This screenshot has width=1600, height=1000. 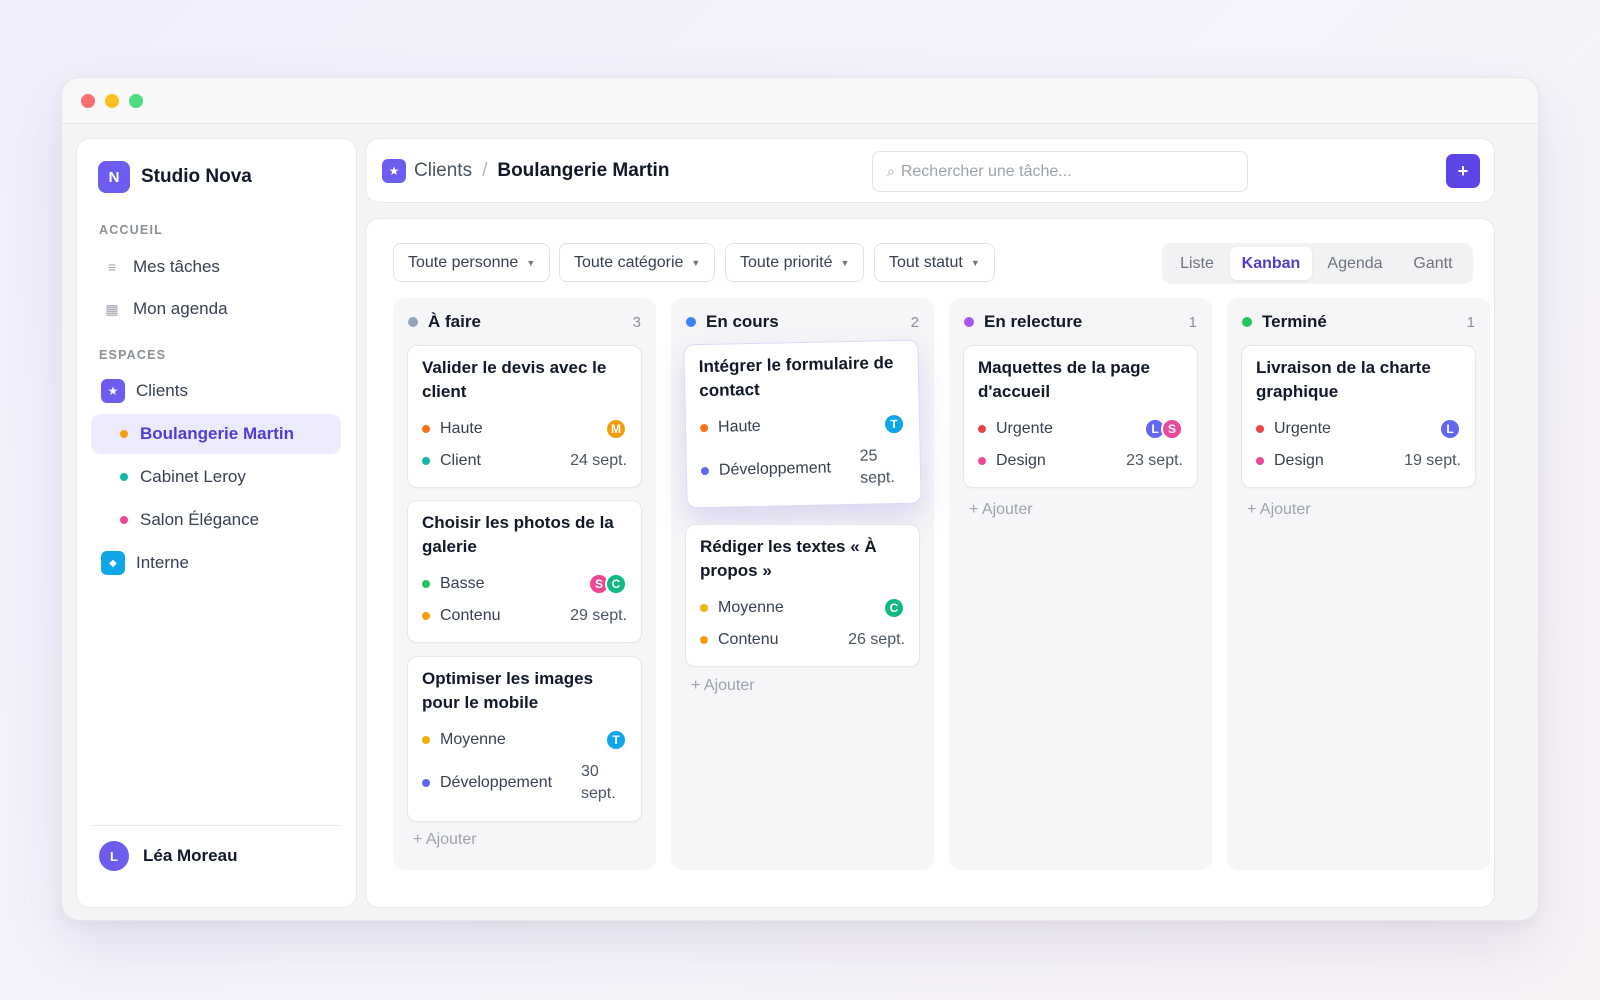 I want to click on task-category-row: Design 19 sept., so click(x=1358, y=461).